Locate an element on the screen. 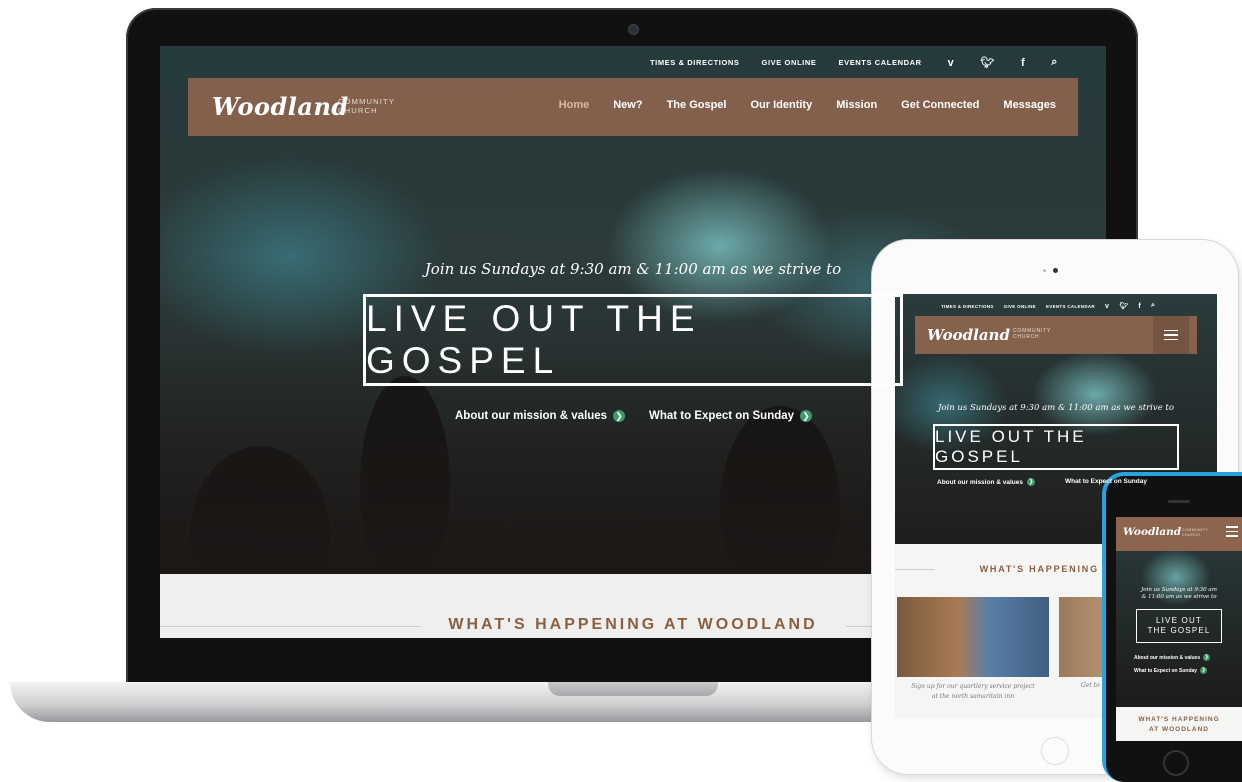 This screenshot has height=782, width=1242. camera-icon is located at coordinates (633, 29).